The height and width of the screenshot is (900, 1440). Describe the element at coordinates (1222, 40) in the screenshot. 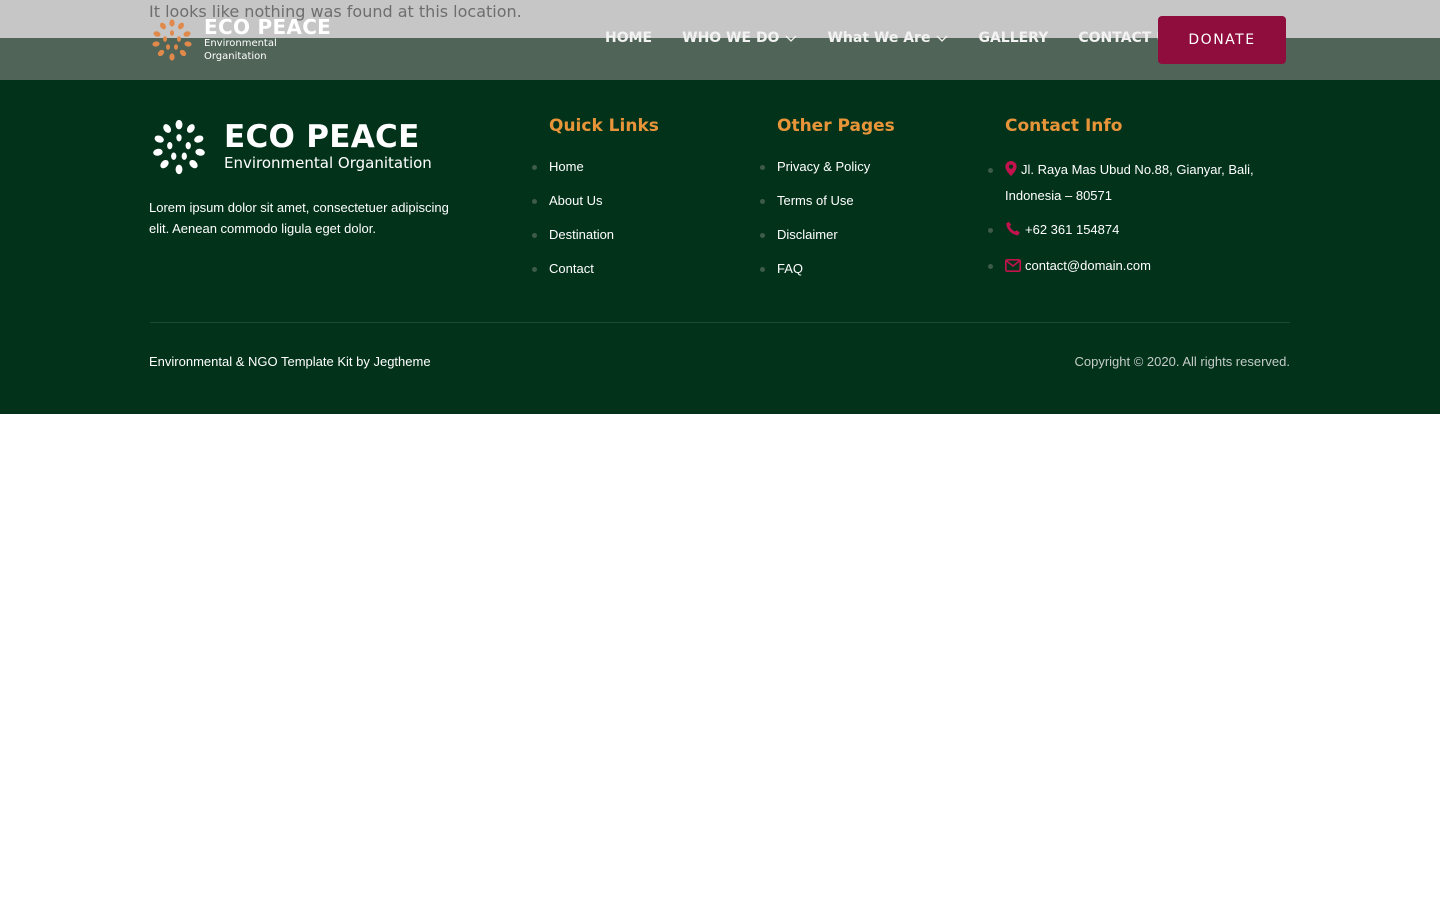

I see `donate-button: DONATE` at that location.